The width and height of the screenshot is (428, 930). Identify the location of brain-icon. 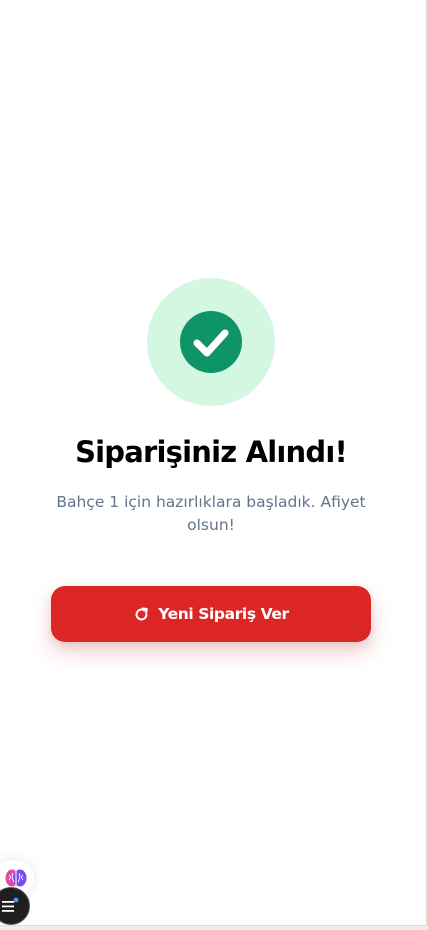
(16, 878).